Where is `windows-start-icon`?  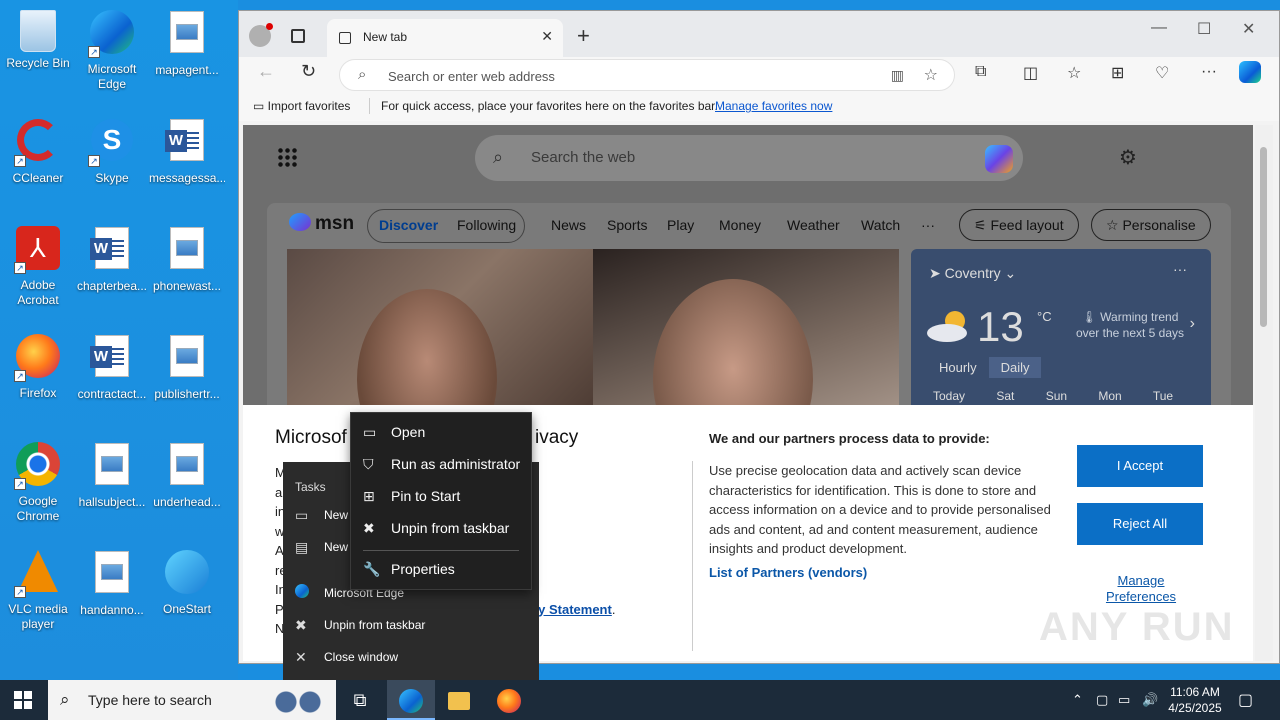
windows-start-icon is located at coordinates (23, 700).